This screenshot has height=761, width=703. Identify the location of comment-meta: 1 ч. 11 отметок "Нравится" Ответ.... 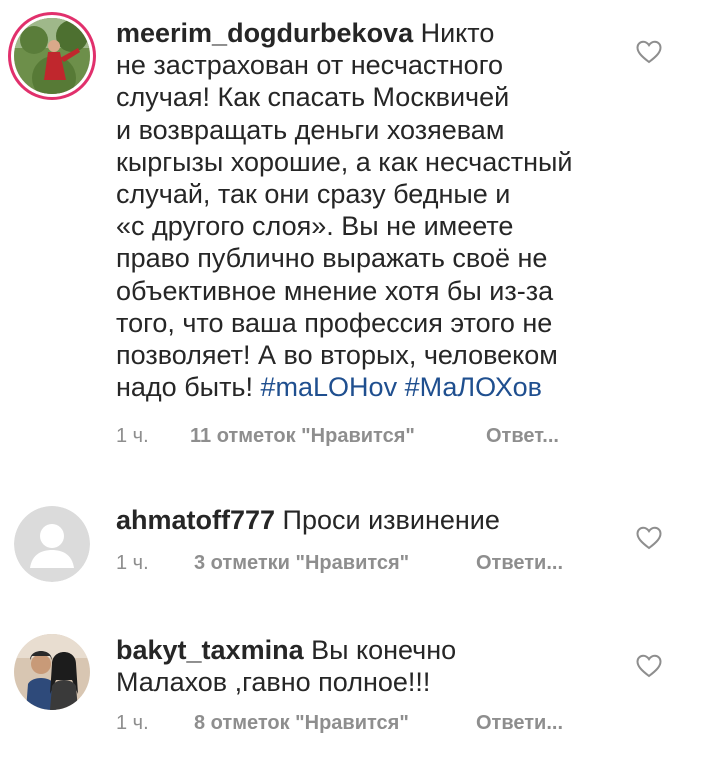
(337, 436).